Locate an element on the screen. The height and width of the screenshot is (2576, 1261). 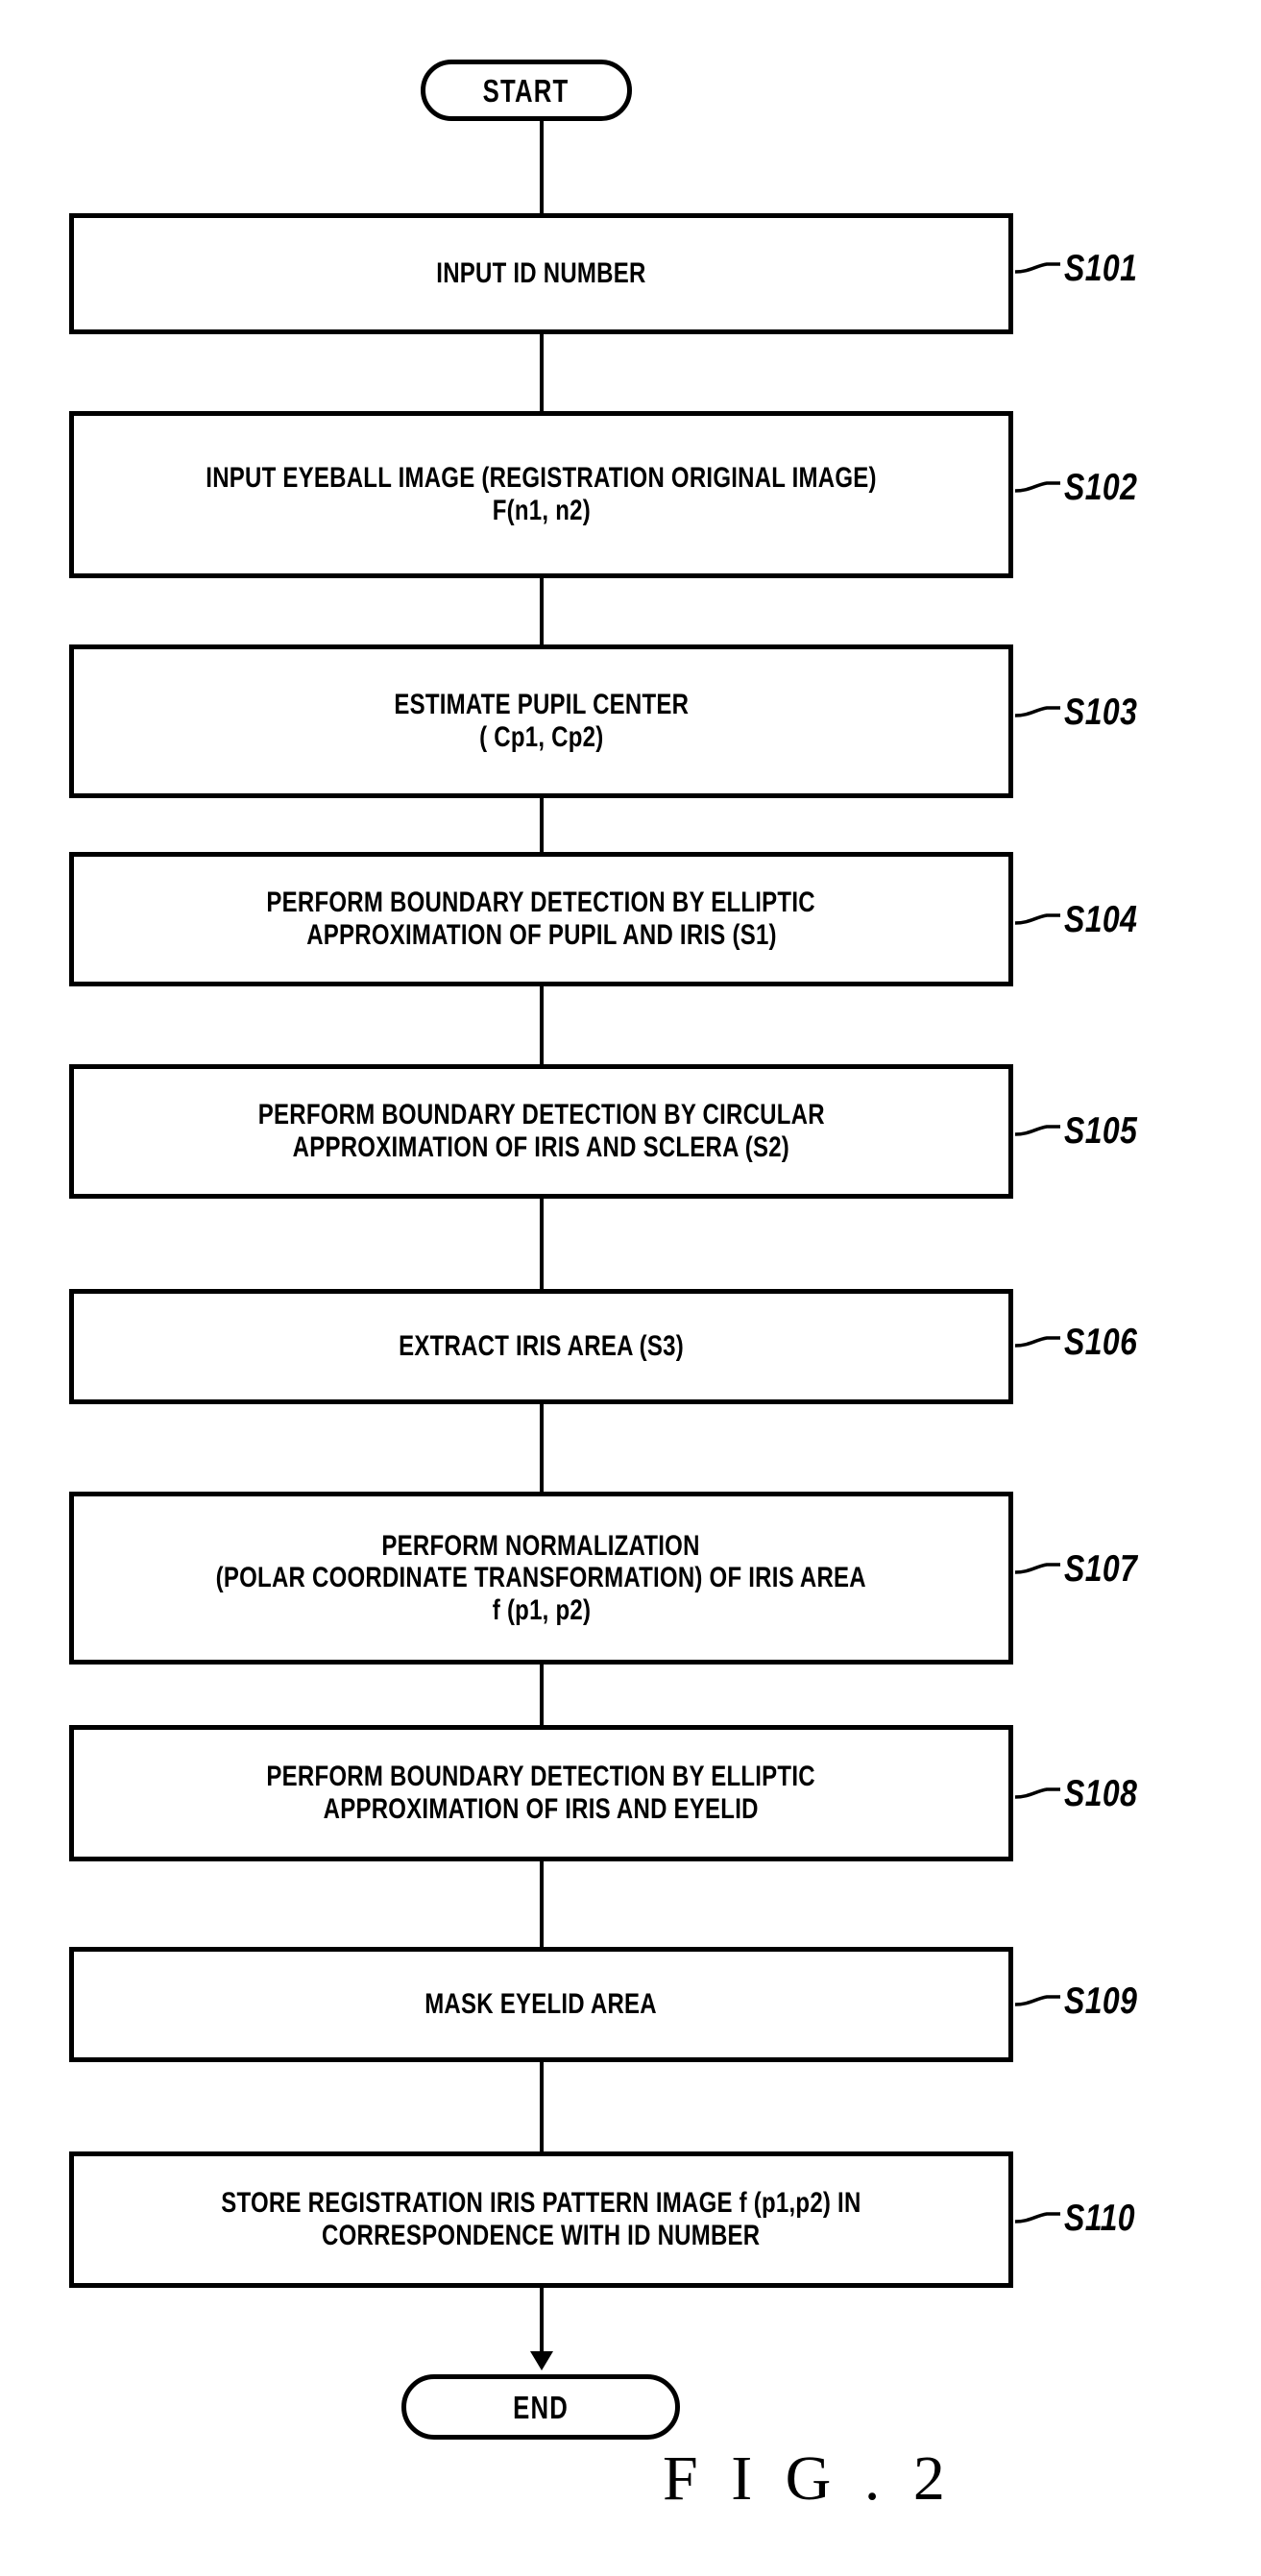
step-id-s104: S104 is located at coordinates (1101, 920).